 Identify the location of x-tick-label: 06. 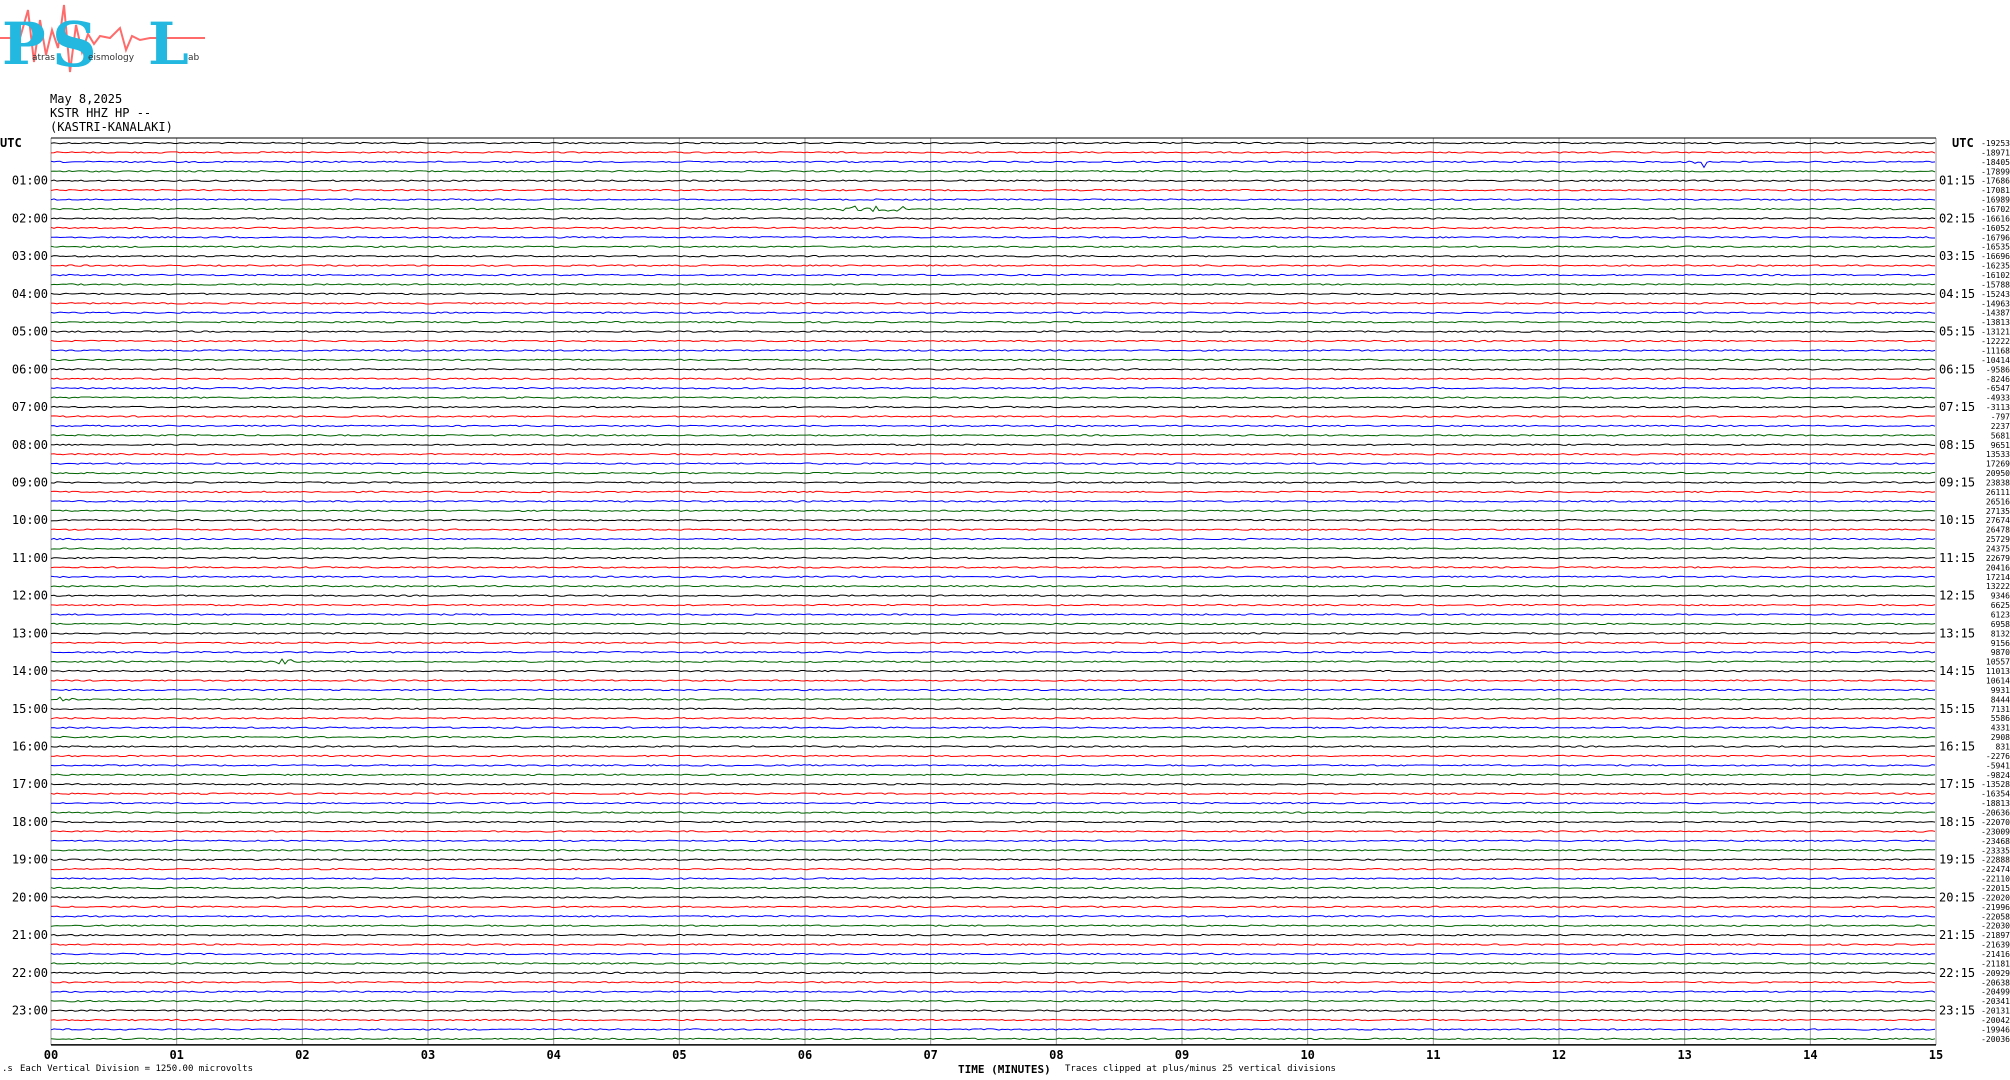
(805, 1055).